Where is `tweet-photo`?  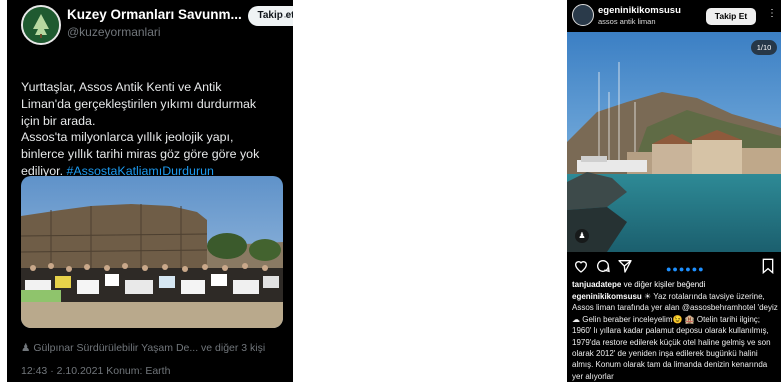
tweet-photo is located at coordinates (152, 252).